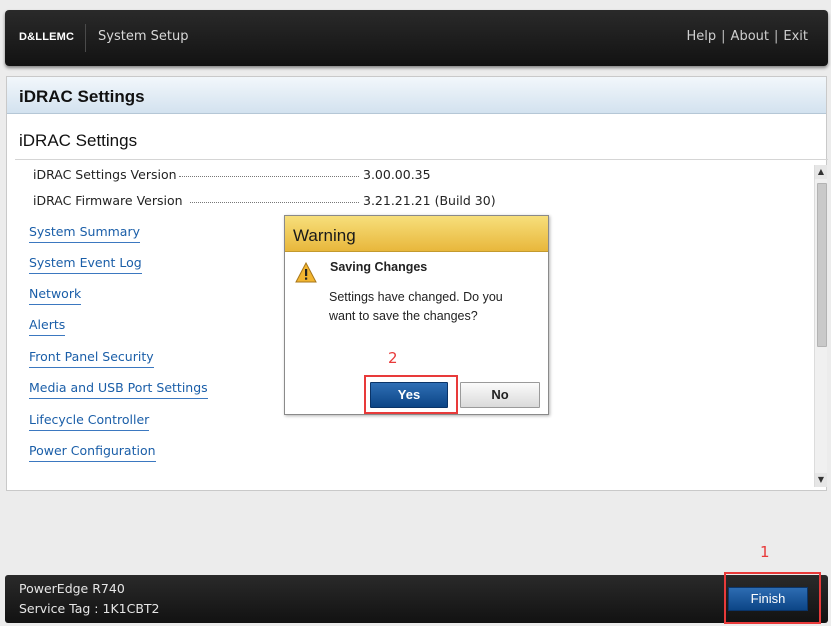 This screenshot has height=626, width=831. Describe the element at coordinates (108, 200) in the screenshot. I see `firmware-version-label: iDRAC Firmware Version` at that location.